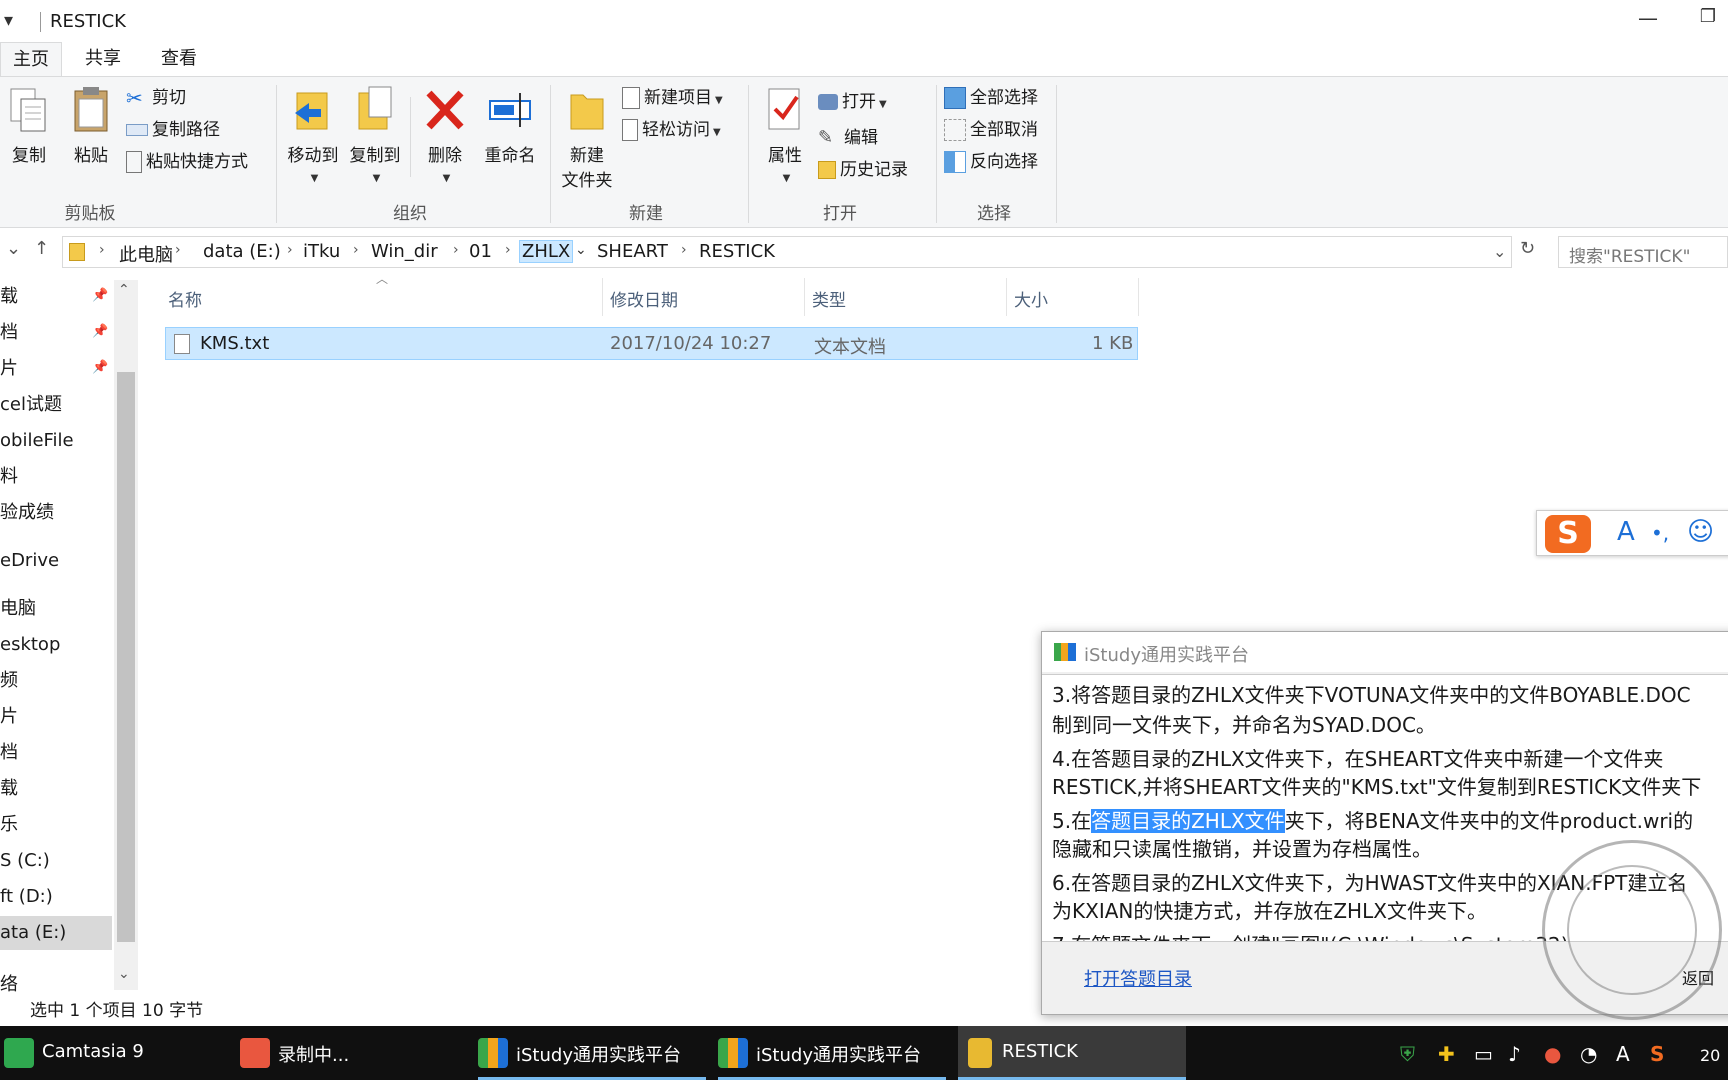 The image size is (1728, 1080). What do you see at coordinates (1660, 533) in the screenshot?
I see `ime-punctuation-icon: •,` at bounding box center [1660, 533].